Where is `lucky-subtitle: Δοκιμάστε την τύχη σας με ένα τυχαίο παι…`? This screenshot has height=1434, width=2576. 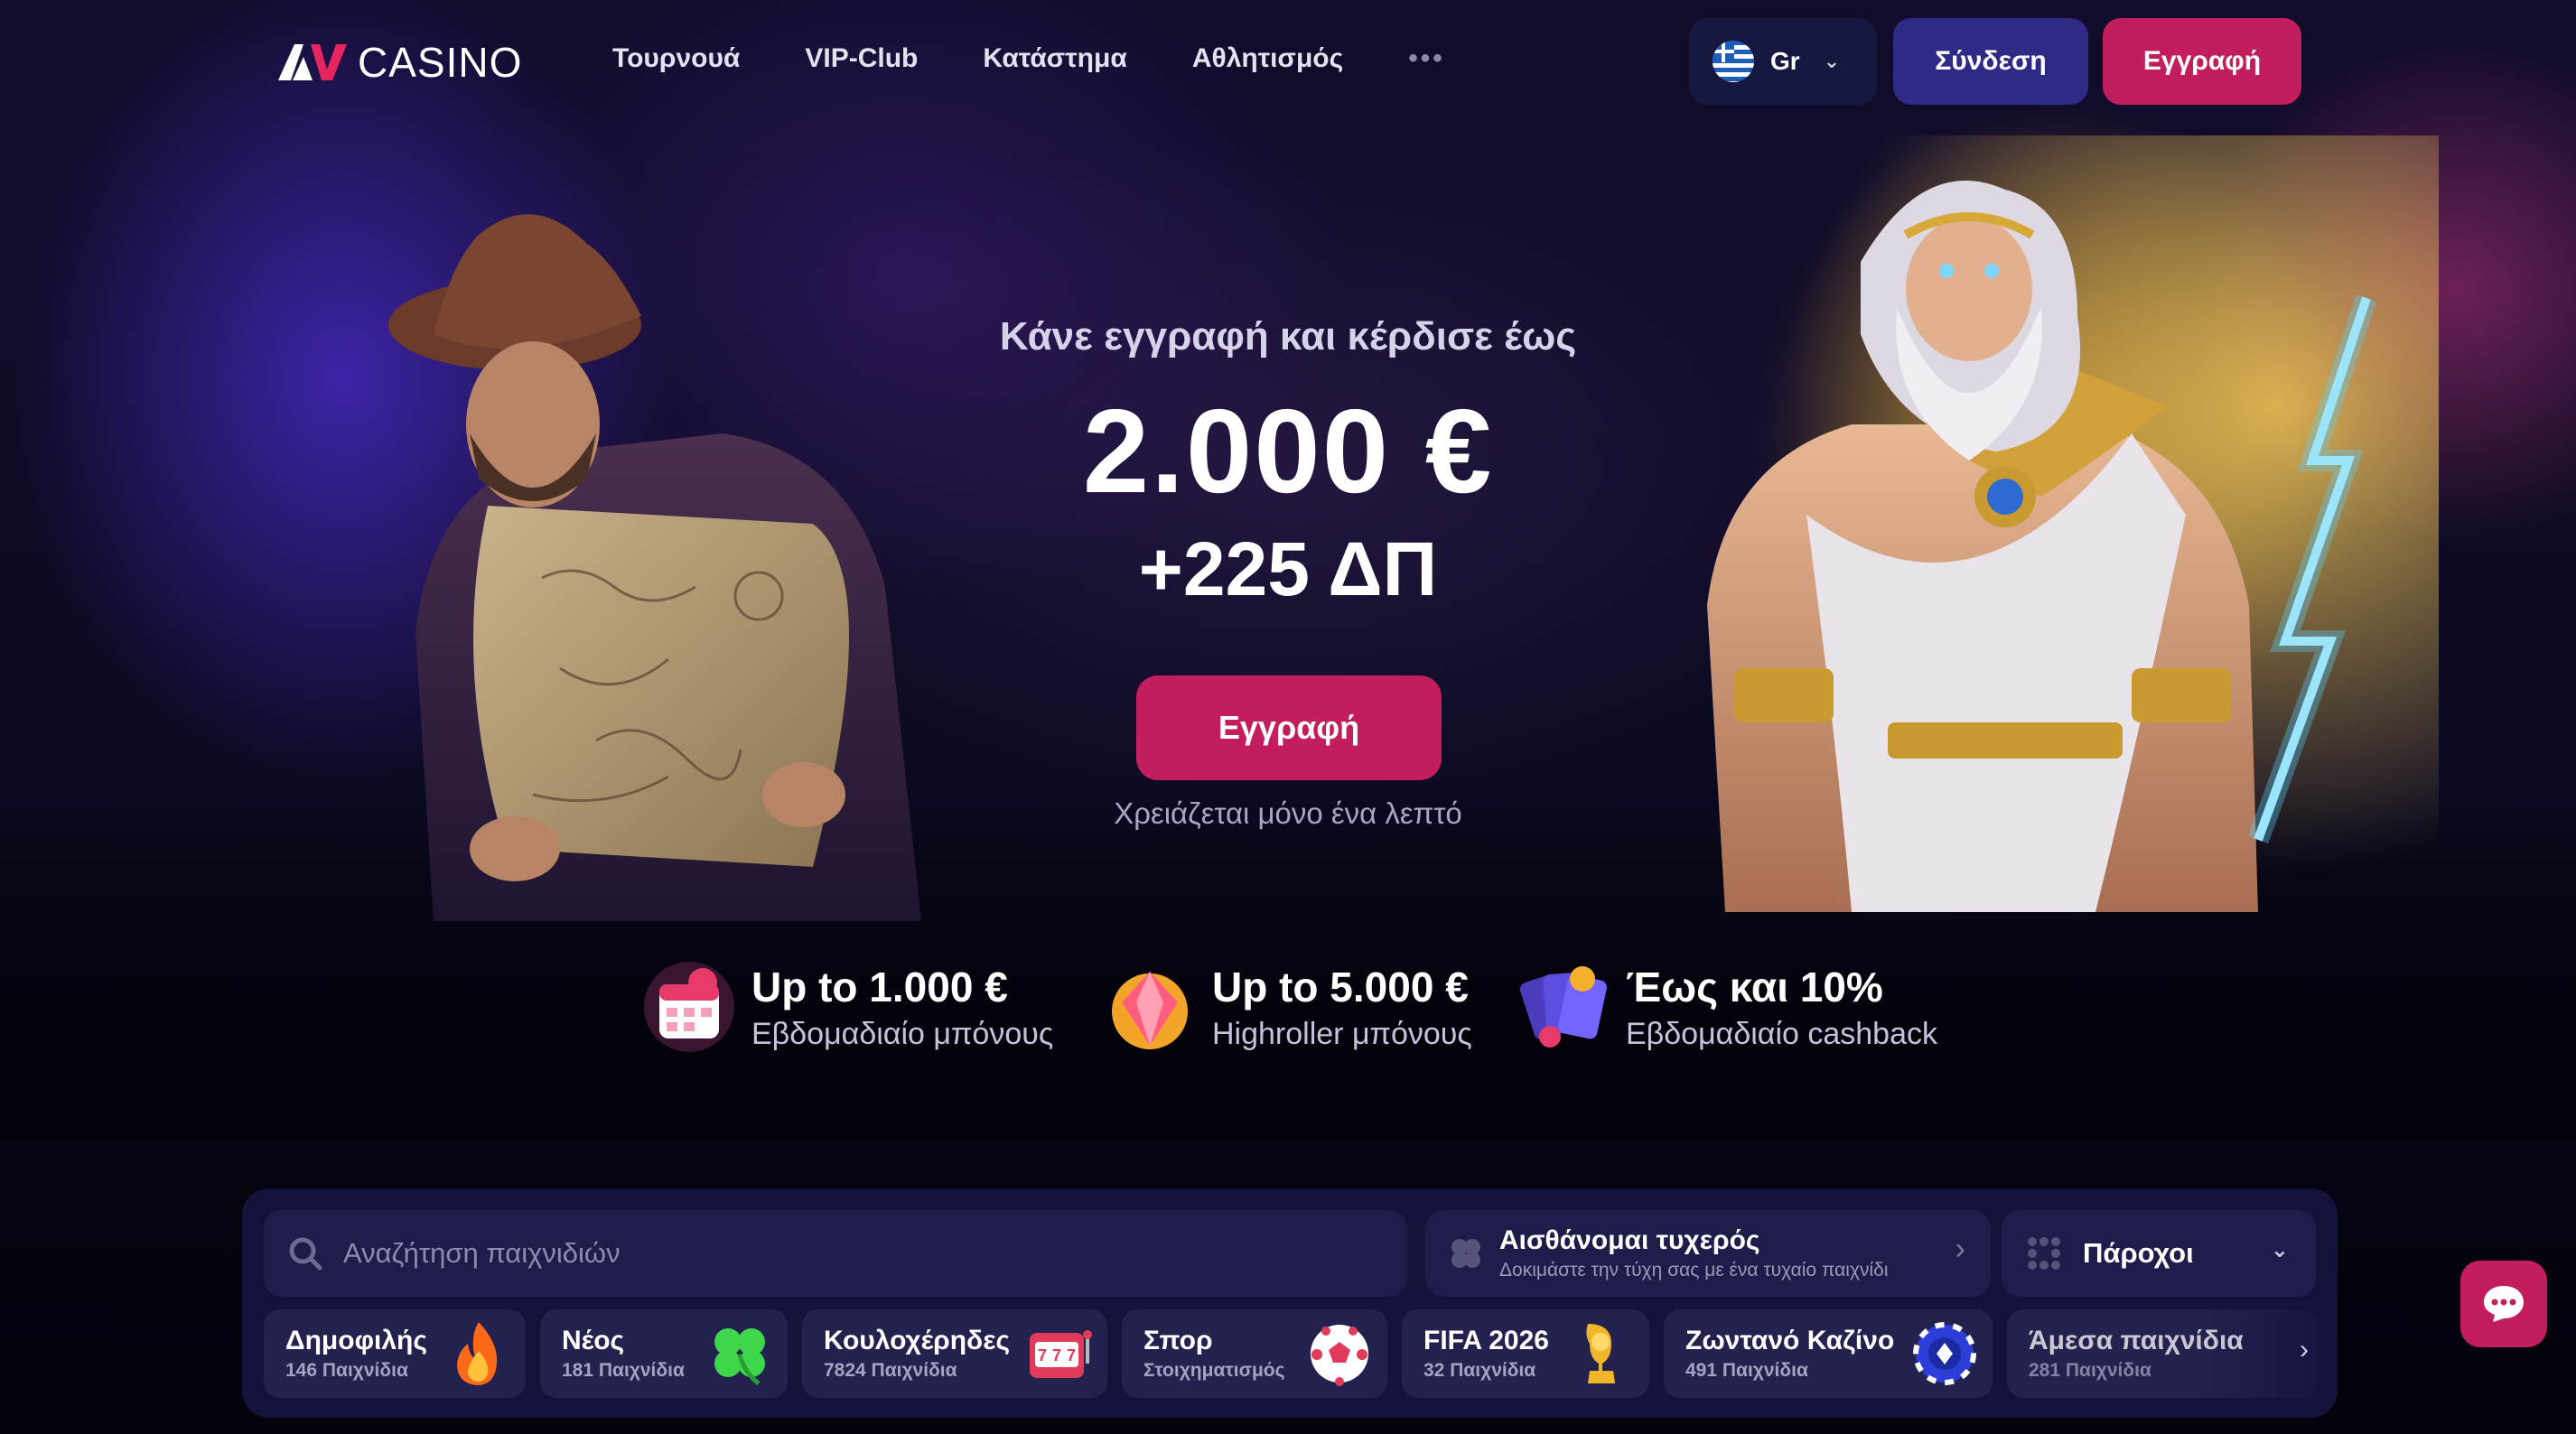 lucky-subtitle: Δοκιμάστε την τύχη σας με ένα τυχαίο παι… is located at coordinates (1694, 1270).